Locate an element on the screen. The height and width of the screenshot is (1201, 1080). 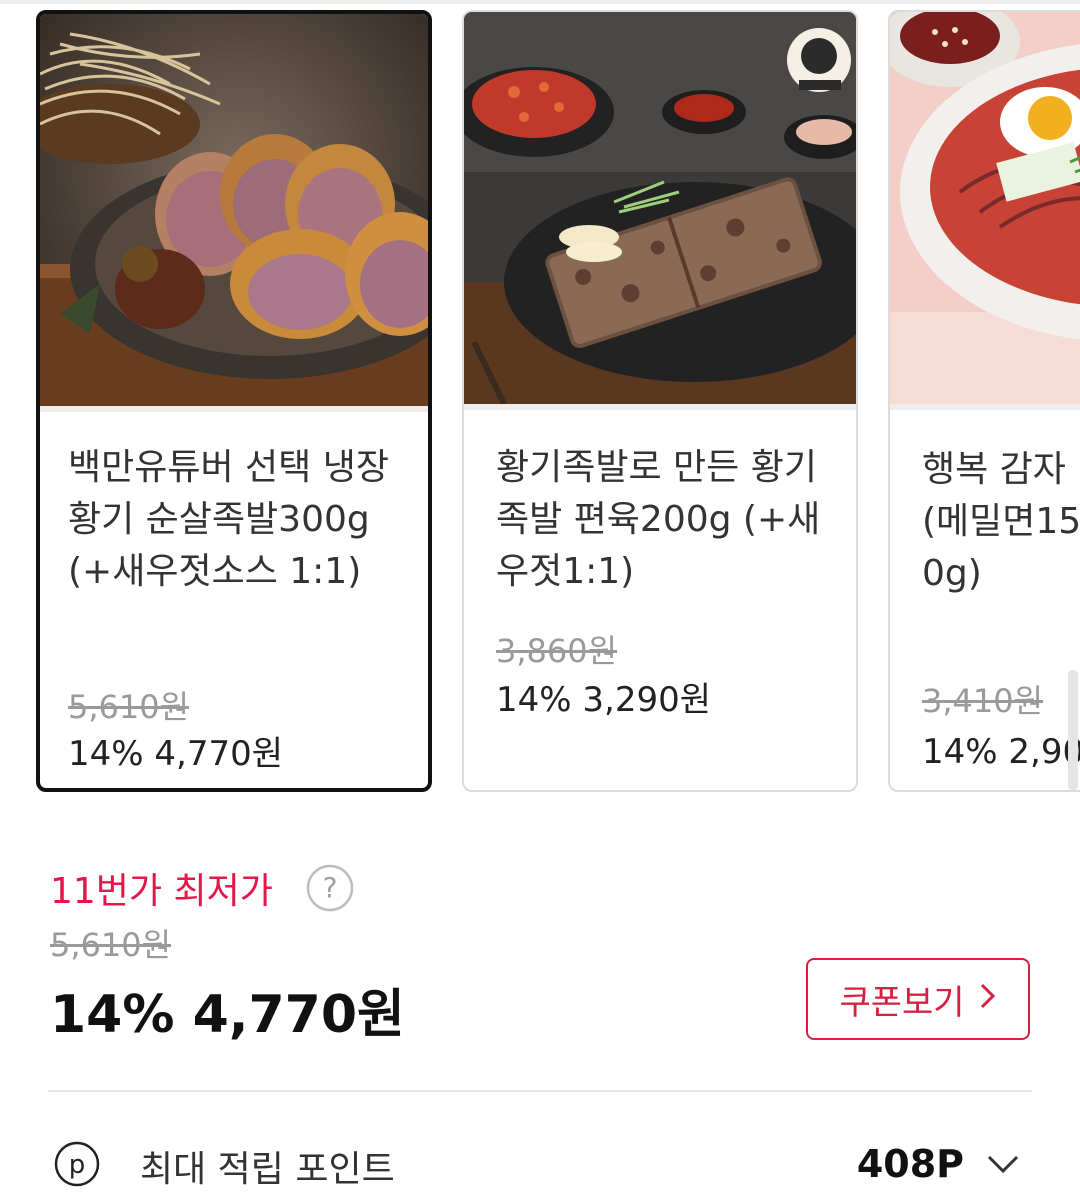
product-original-price: 3,410원 is located at coordinates (983, 701).